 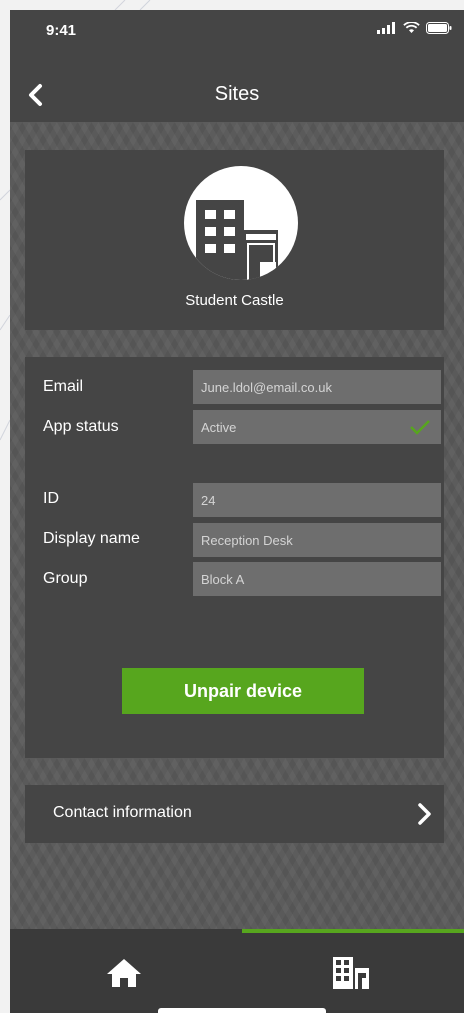 I want to click on app-status-value: Active, so click(x=219, y=427).